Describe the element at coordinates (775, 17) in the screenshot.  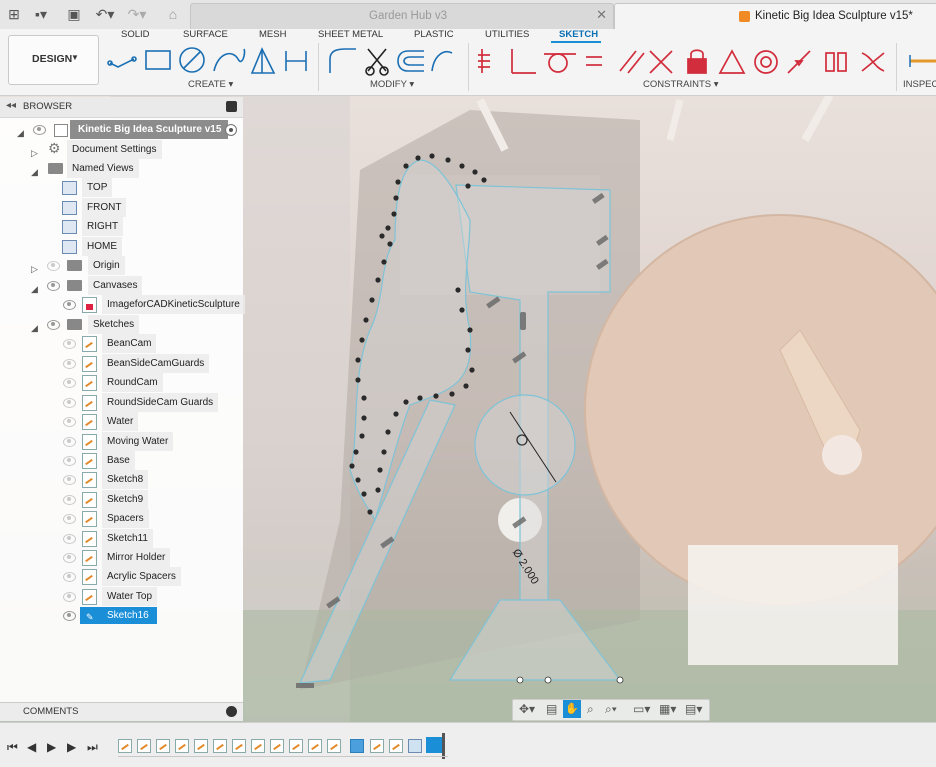
I see `tab-kinetic-sculpture: Kinetic Big Idea Sculpture v15*` at that location.